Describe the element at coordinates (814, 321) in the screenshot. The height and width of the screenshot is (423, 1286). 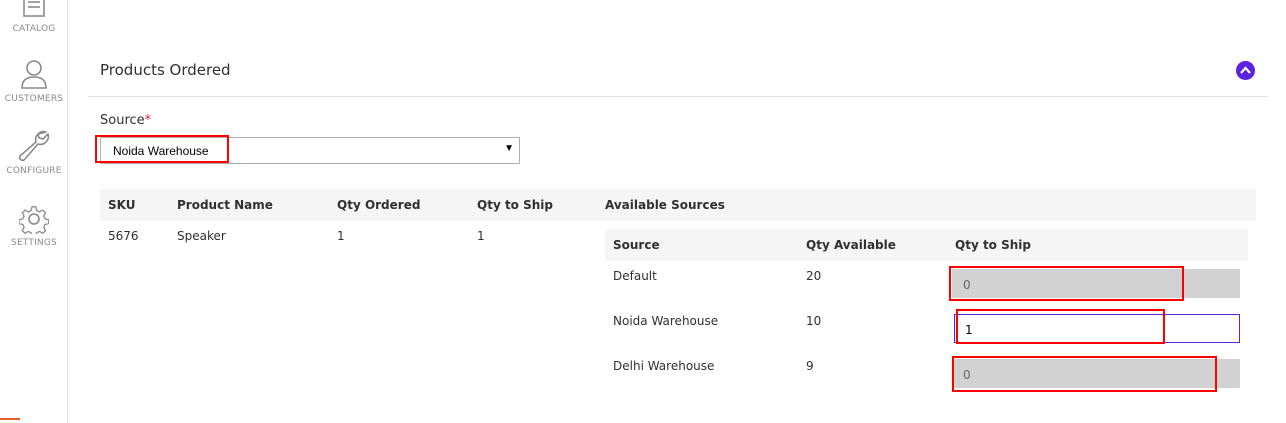
I see `source-qty-available: 10` at that location.